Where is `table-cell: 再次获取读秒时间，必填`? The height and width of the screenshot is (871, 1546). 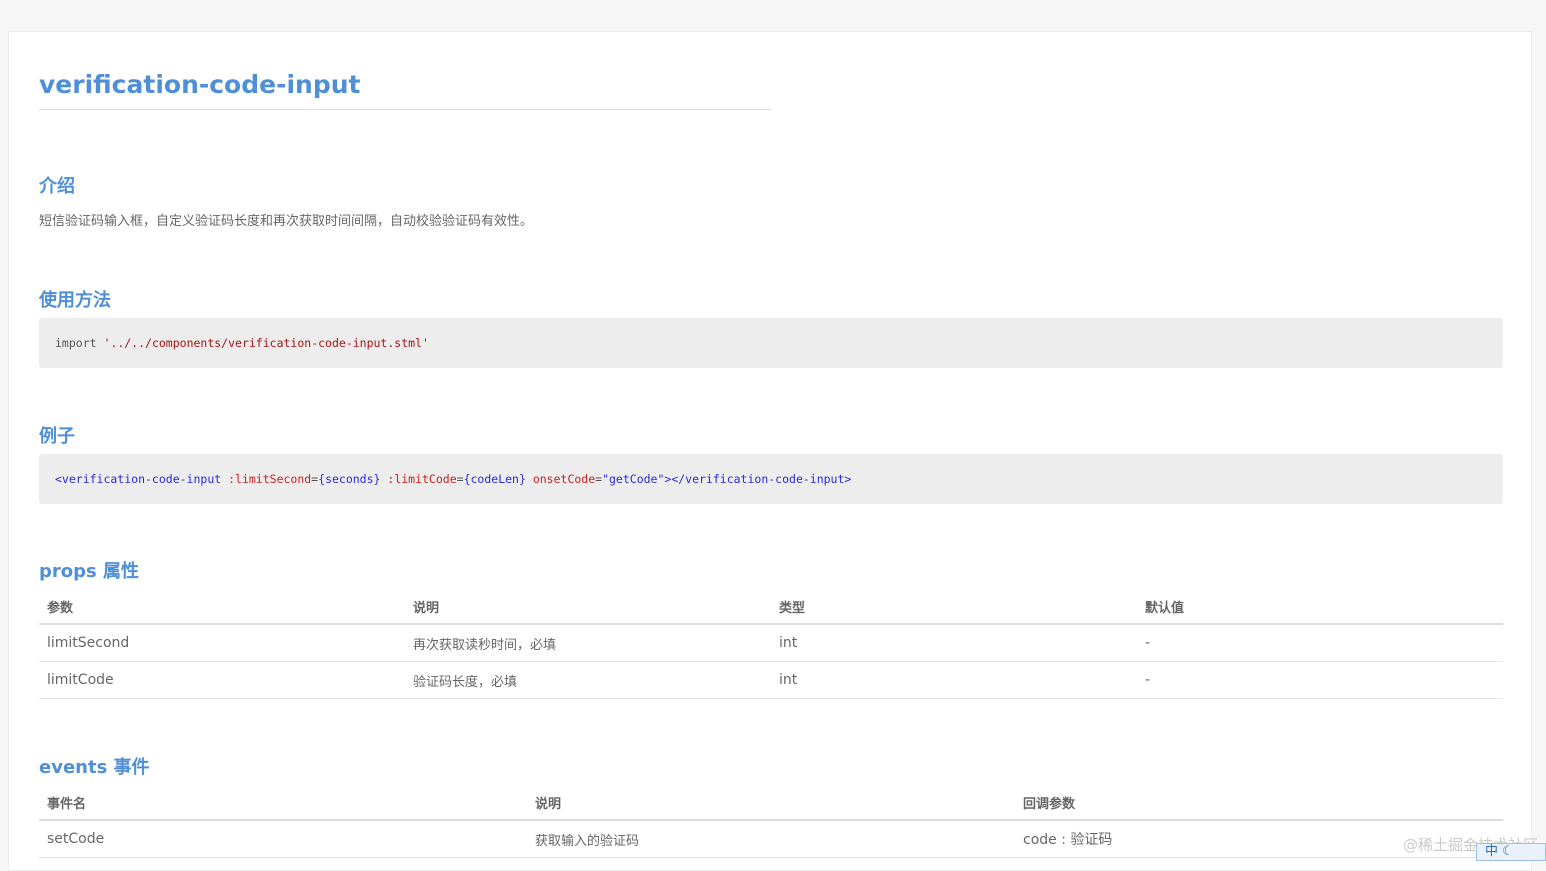
table-cell: 再次获取读秒时间，必填 is located at coordinates (588, 643).